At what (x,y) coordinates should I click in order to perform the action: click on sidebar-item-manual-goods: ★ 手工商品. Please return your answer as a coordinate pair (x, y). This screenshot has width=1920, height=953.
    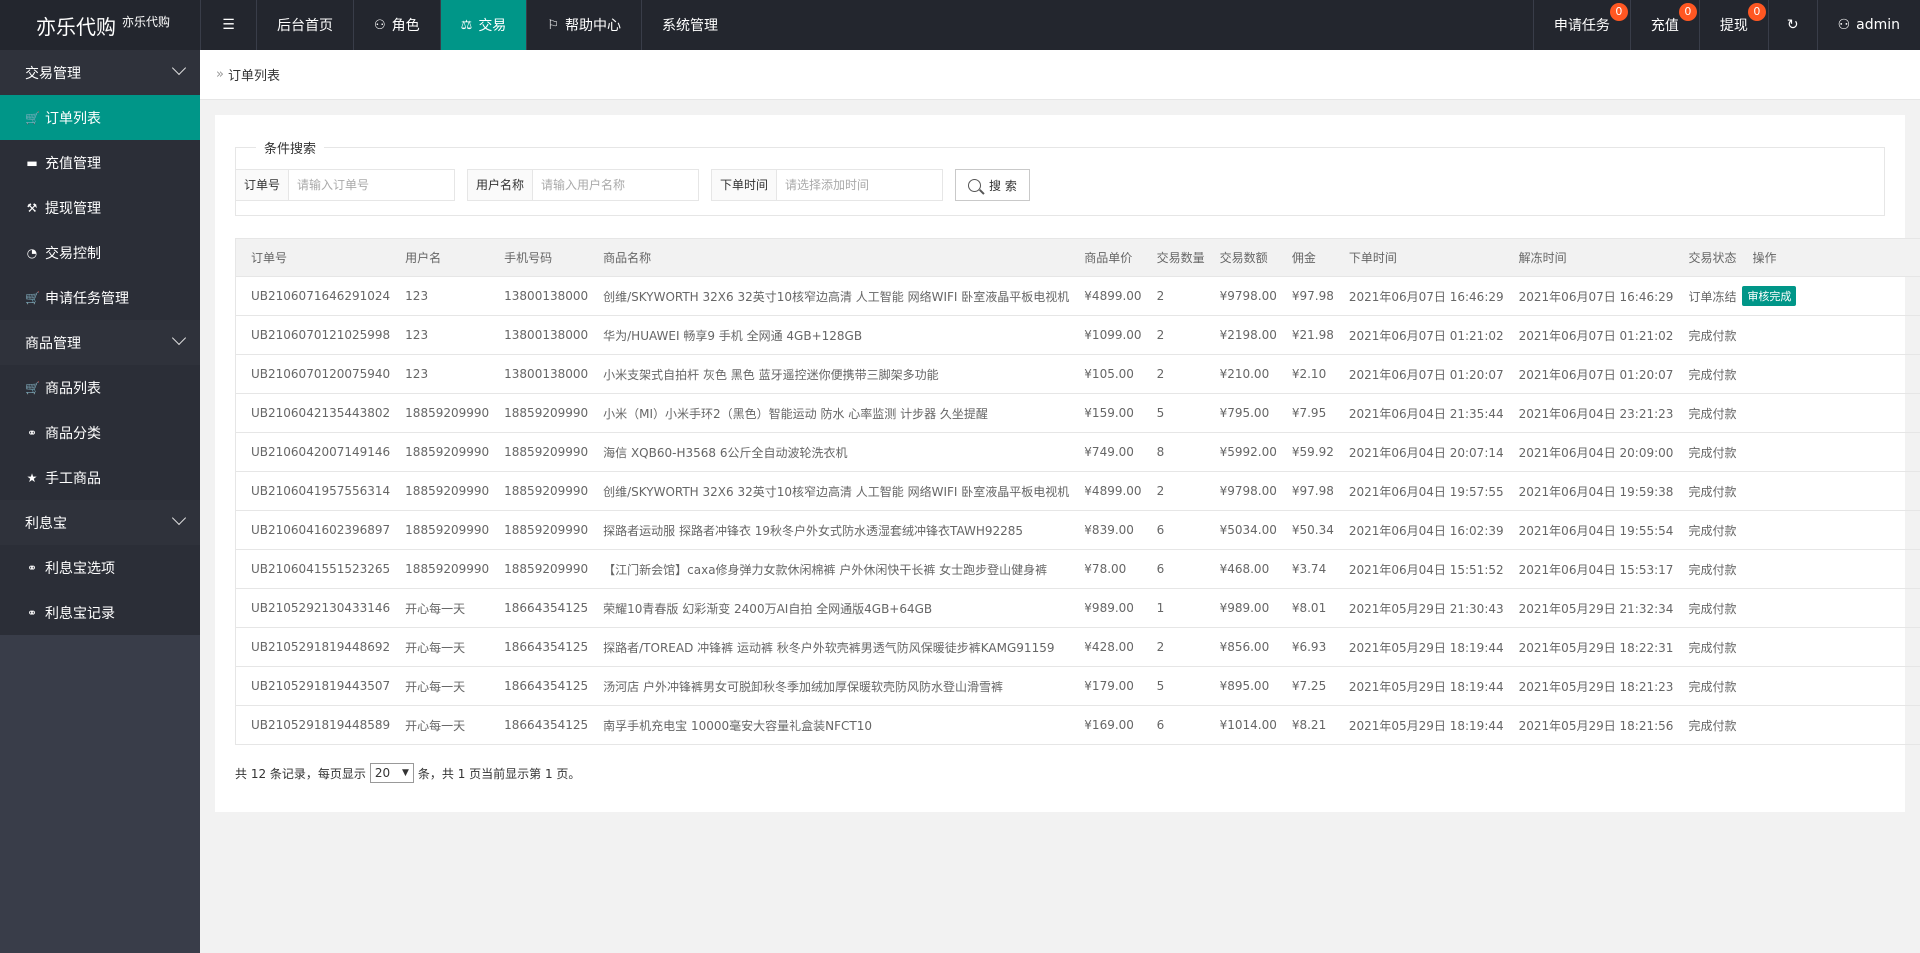
    Looking at the image, I should click on (100, 477).